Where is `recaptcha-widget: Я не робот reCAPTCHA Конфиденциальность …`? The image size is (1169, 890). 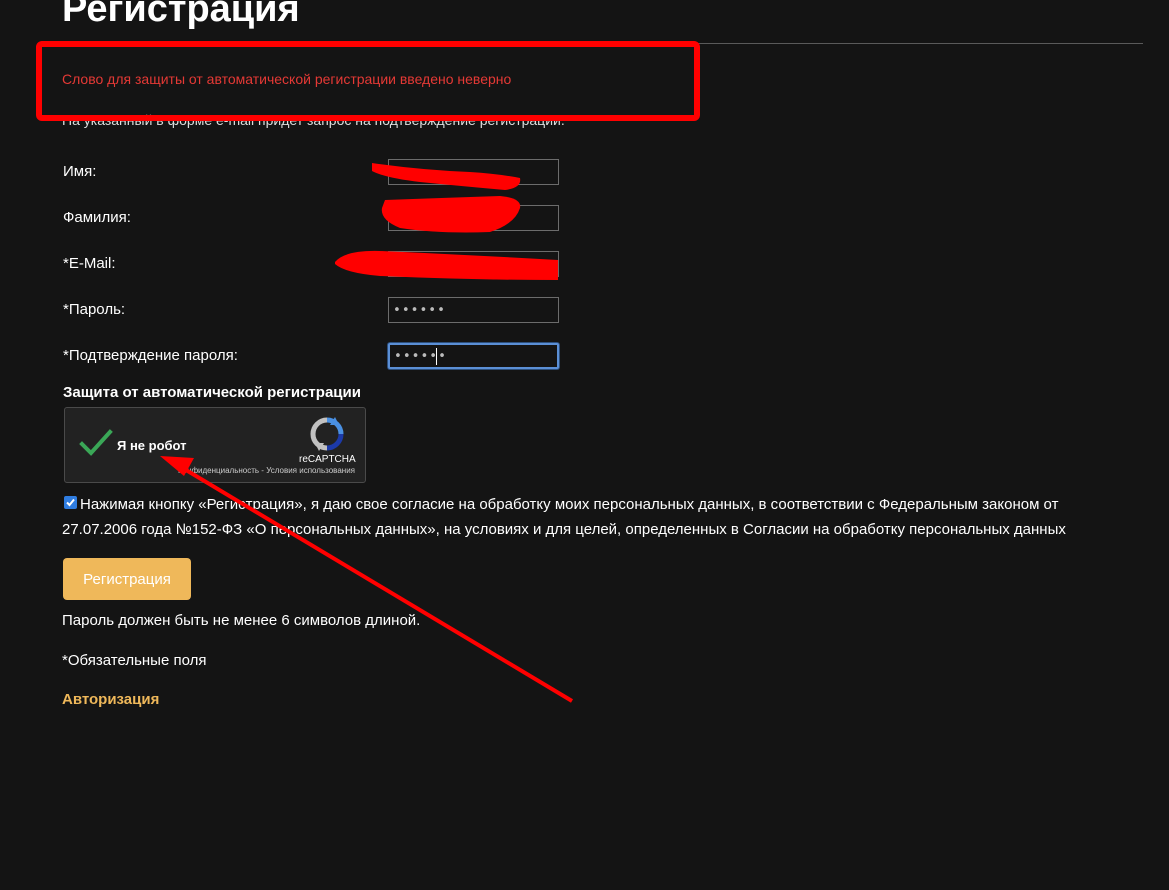
recaptcha-widget: Я не робот reCAPTCHA Конфиденциальность … is located at coordinates (215, 445).